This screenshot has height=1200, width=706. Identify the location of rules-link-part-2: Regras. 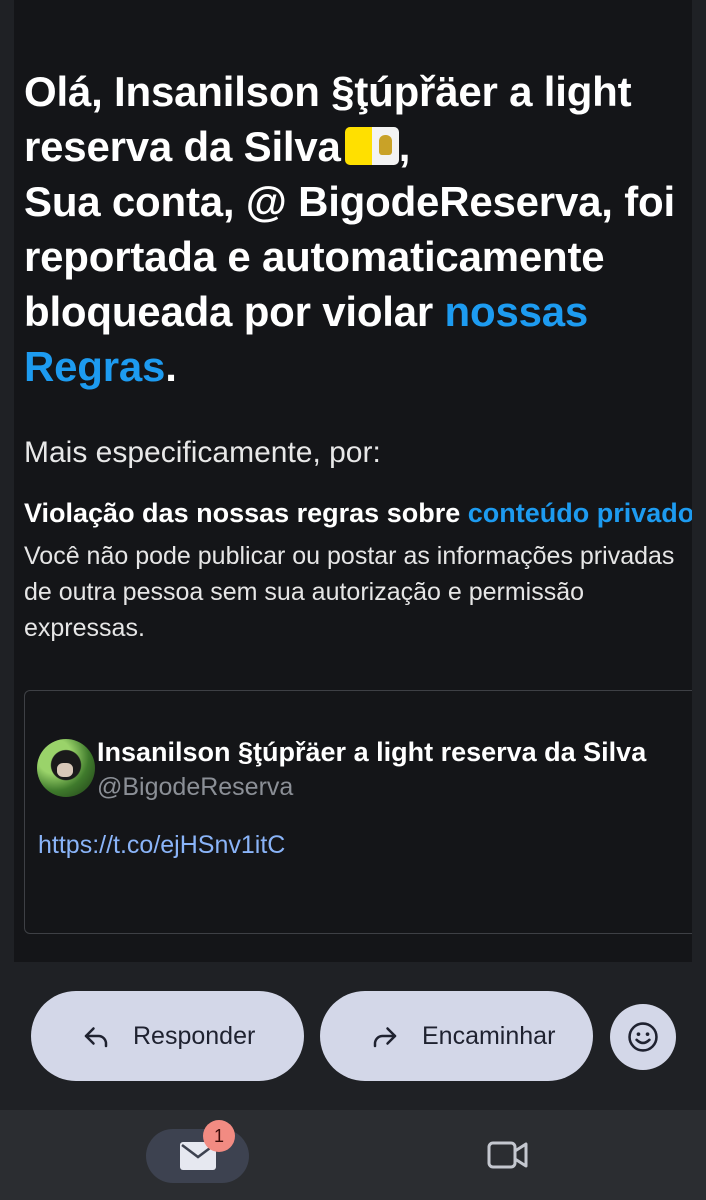
(94, 366).